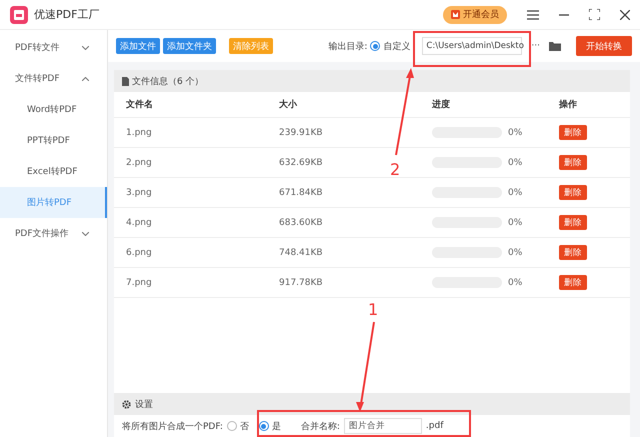  Describe the element at coordinates (53, 78) in the screenshot. I see `sidebar-group: 文件转PDF` at that location.